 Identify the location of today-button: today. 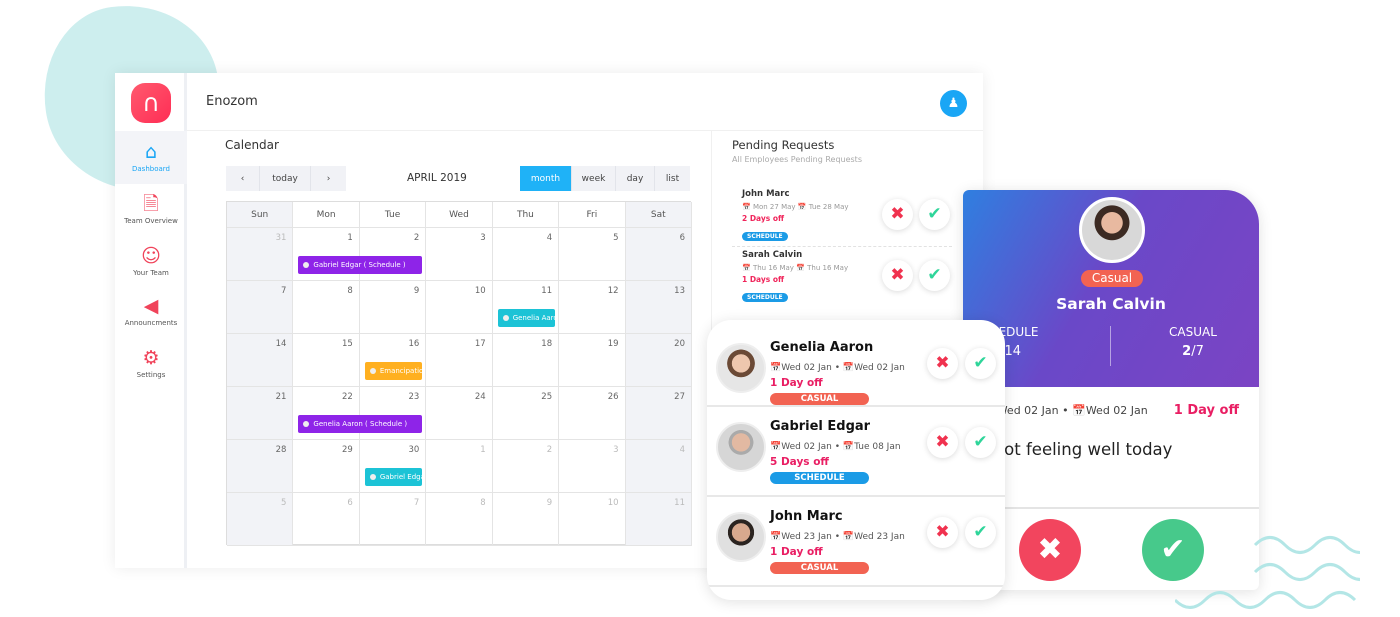
(285, 178).